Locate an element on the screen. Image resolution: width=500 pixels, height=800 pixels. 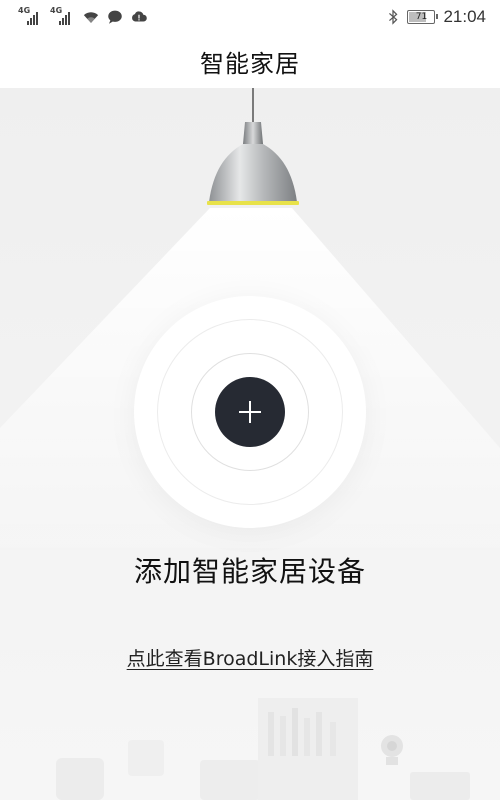
plus-icon is located at coordinates (250, 412).